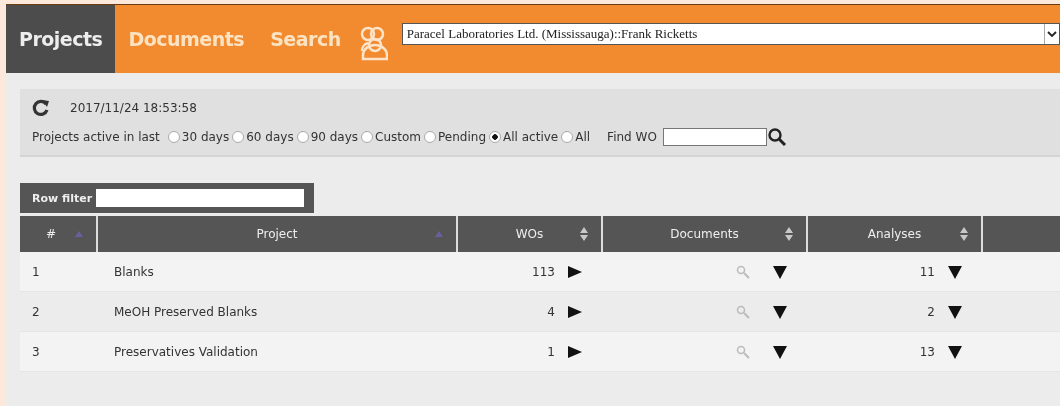 The height and width of the screenshot is (406, 1060). What do you see at coordinates (462, 137) in the screenshot?
I see `radio-label: Pending` at bounding box center [462, 137].